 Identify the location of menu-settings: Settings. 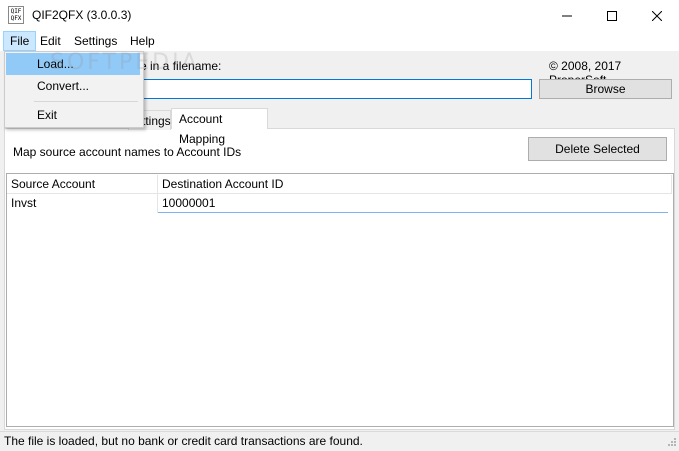
(95, 41).